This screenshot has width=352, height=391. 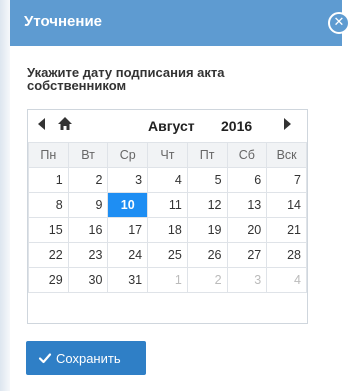 What do you see at coordinates (128, 180) in the screenshot?
I see `day-cell: 3` at bounding box center [128, 180].